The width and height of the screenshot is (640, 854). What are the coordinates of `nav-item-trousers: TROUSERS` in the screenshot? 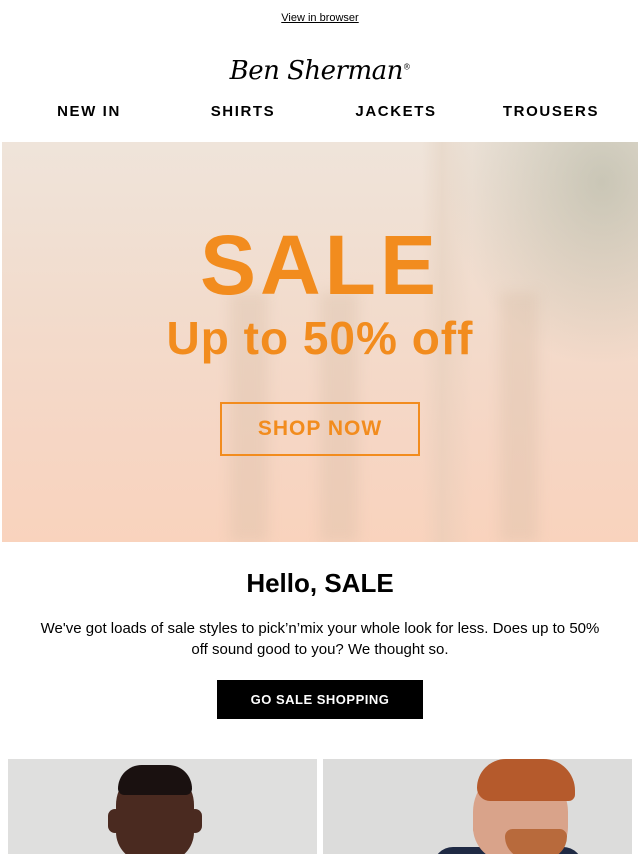 It's located at (551, 111).